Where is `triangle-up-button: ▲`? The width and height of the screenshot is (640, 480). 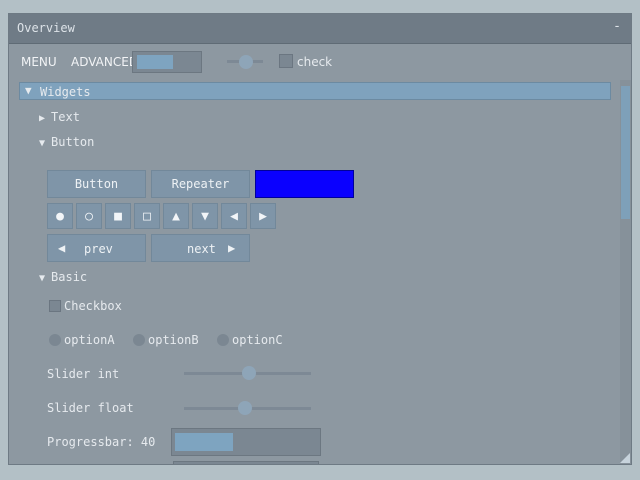 triangle-up-button: ▲ is located at coordinates (176, 216).